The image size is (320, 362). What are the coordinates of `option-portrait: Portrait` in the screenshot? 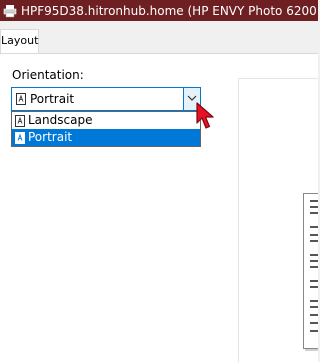 It's located at (106, 137).